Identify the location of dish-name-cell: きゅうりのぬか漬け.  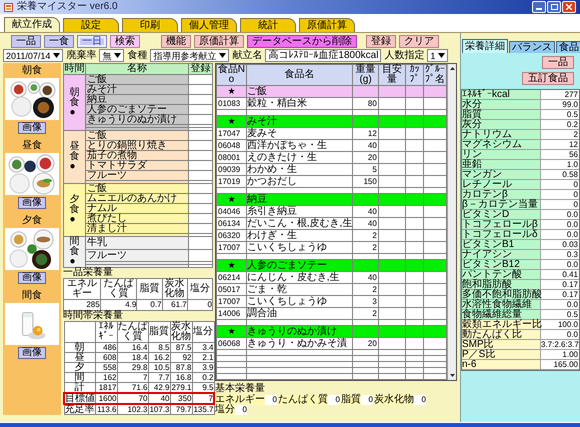
(137, 119).